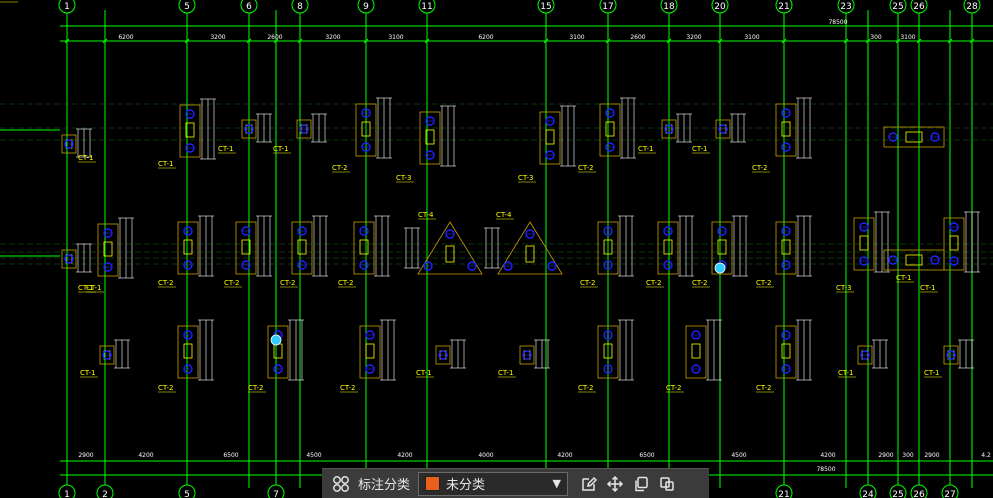 This screenshot has width=993, height=498. I want to click on grid-icon, so click(341, 484).